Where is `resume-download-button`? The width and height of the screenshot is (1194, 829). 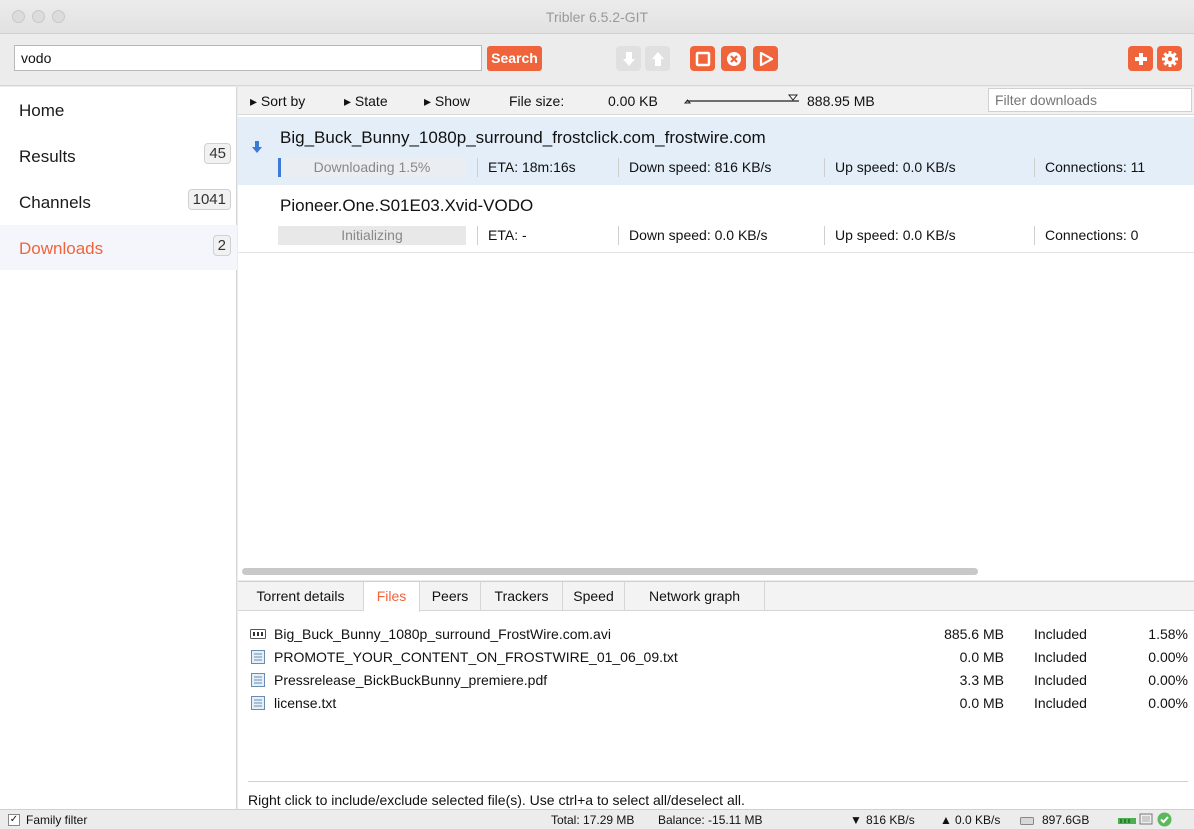
resume-download-button is located at coordinates (628, 58).